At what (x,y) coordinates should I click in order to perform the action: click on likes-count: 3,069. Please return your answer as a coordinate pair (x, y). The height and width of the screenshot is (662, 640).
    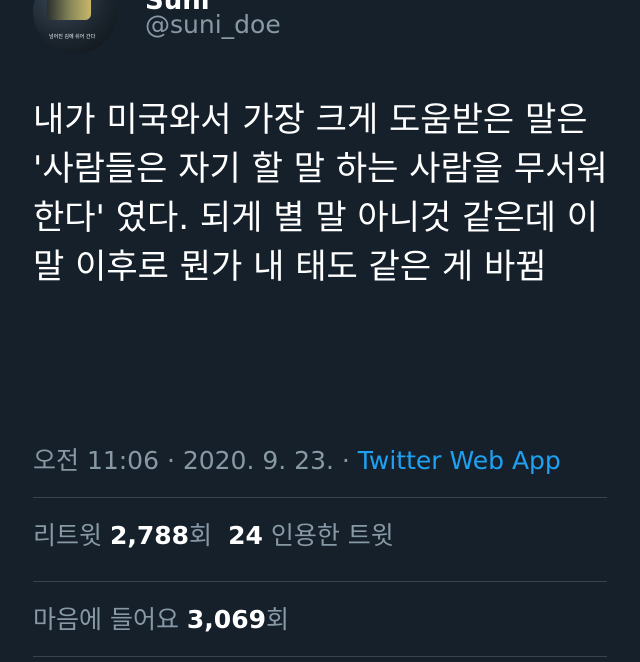
    Looking at the image, I should click on (226, 619).